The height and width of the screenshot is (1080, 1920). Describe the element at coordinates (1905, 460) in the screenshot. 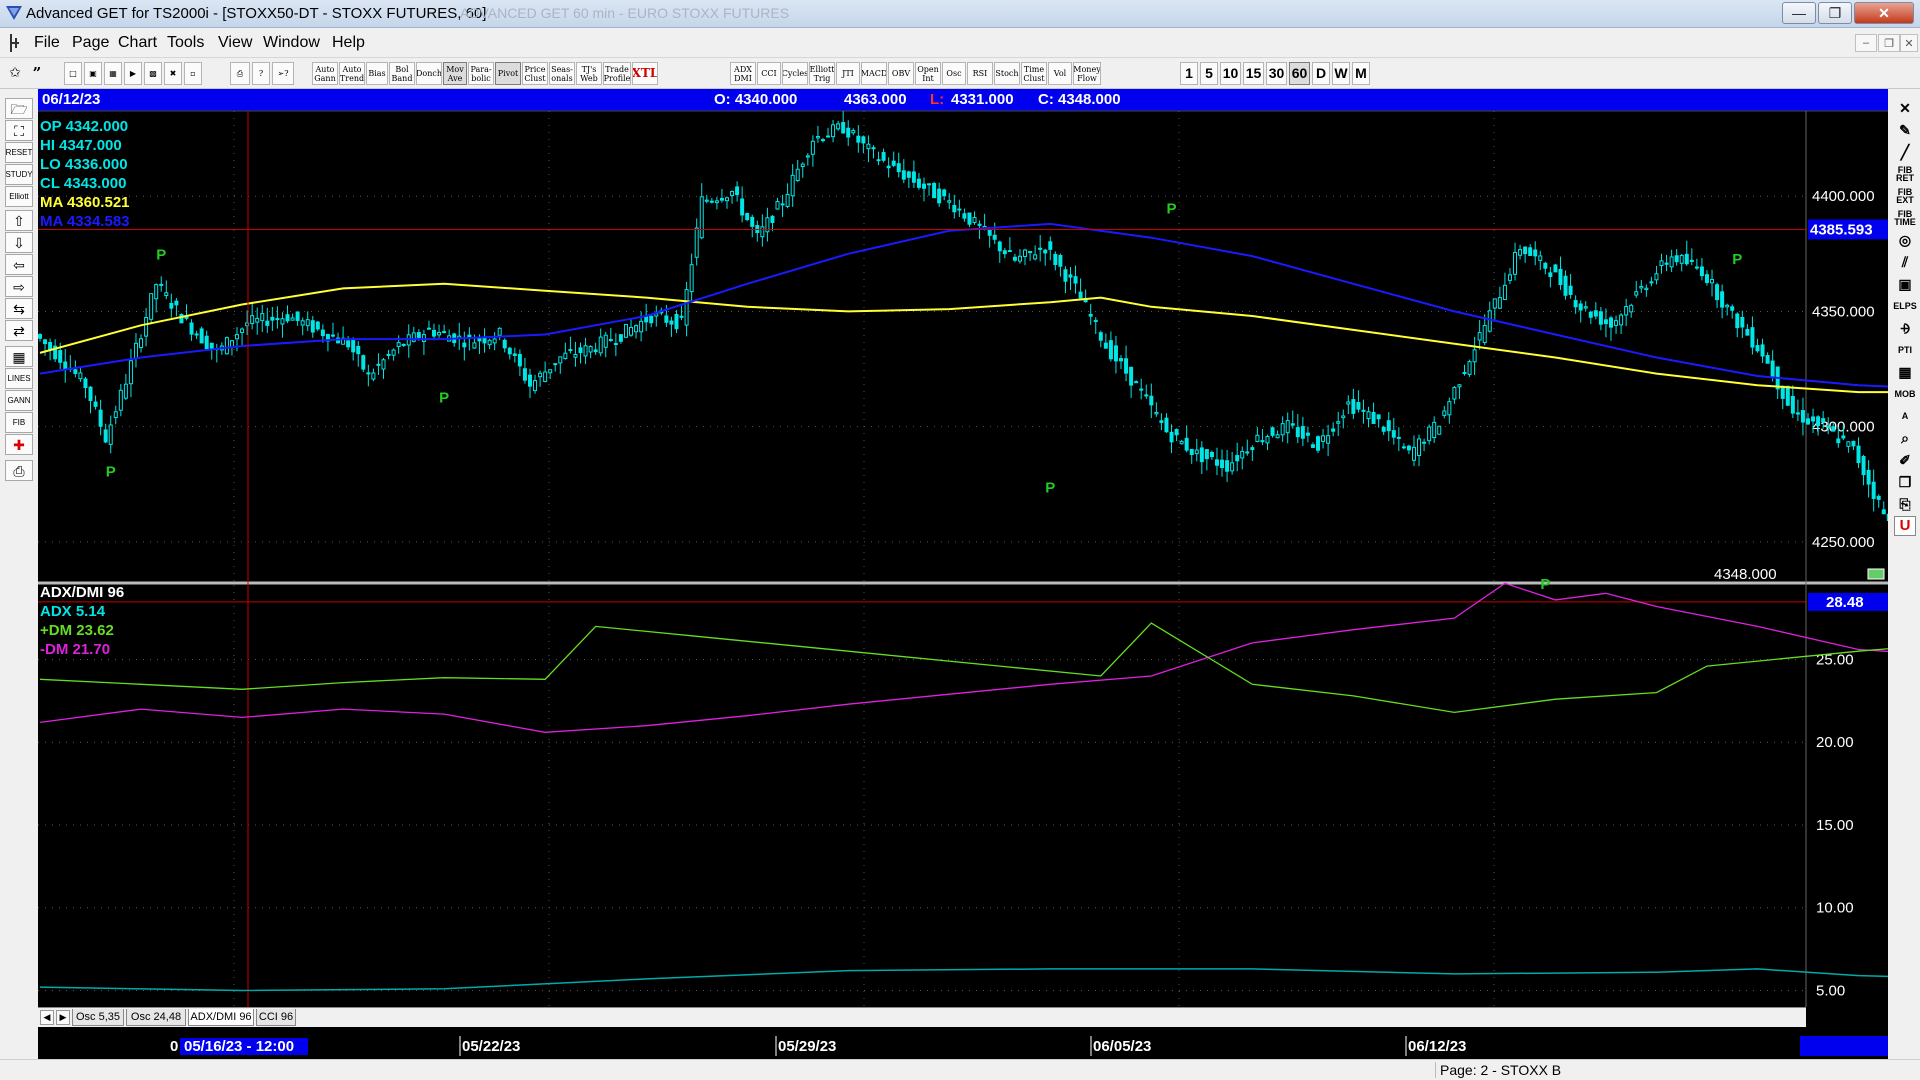

I see `right-tool-eraser-icon-button: ✐` at that location.